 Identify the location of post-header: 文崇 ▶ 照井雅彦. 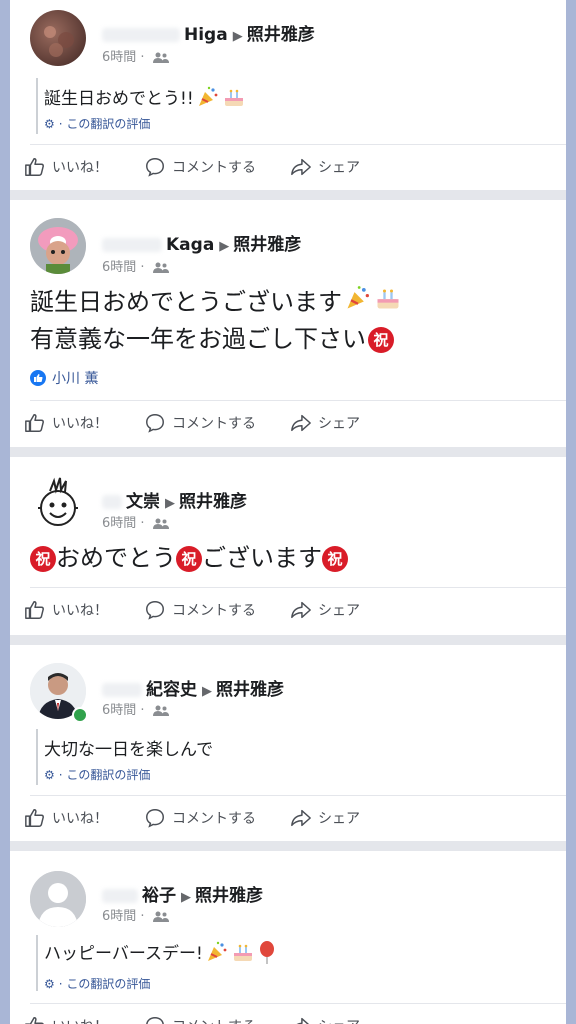
(174, 499).